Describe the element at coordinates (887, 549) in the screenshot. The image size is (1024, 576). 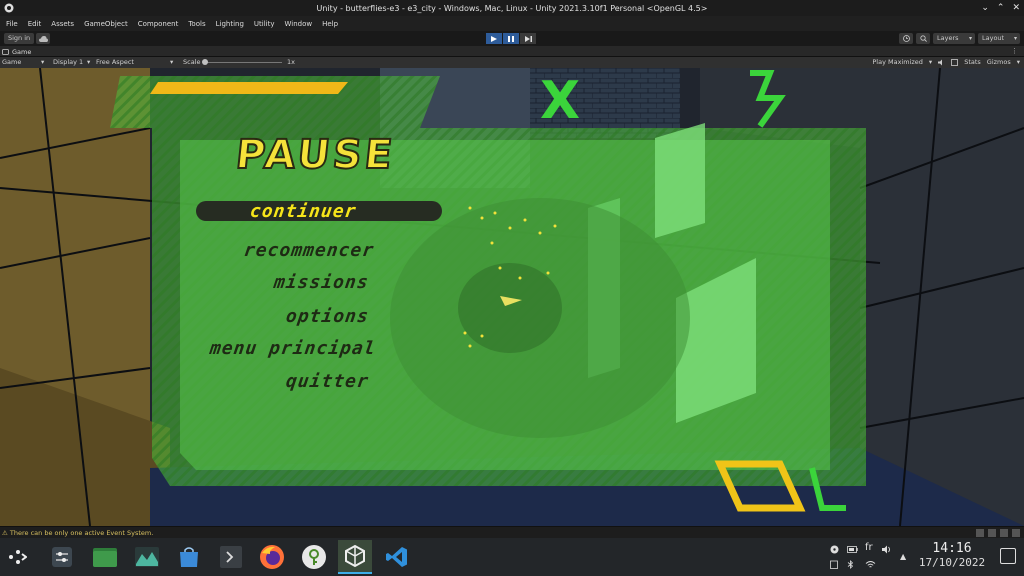
I see `volume-icon` at that location.